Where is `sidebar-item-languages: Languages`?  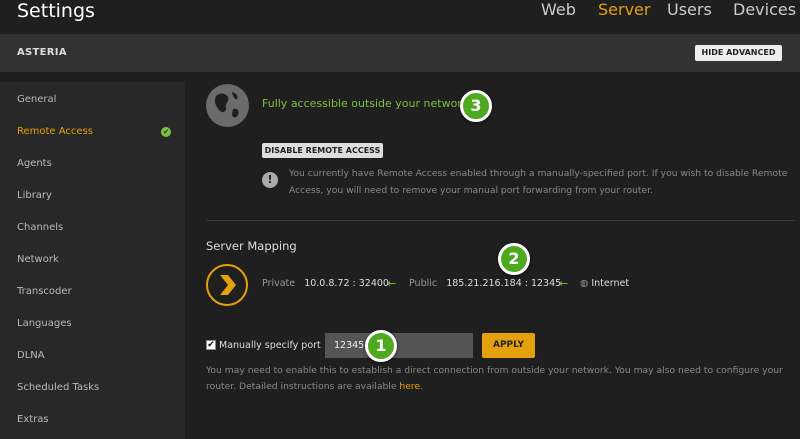 sidebar-item-languages: Languages is located at coordinates (92, 324).